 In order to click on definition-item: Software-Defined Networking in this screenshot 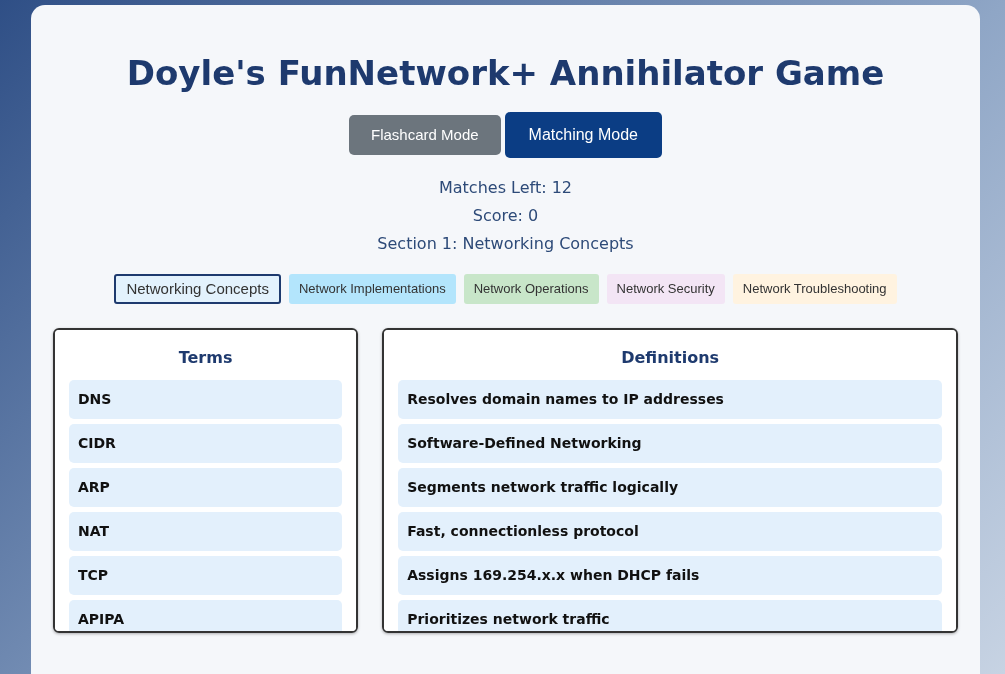, I will do `click(670, 444)`.